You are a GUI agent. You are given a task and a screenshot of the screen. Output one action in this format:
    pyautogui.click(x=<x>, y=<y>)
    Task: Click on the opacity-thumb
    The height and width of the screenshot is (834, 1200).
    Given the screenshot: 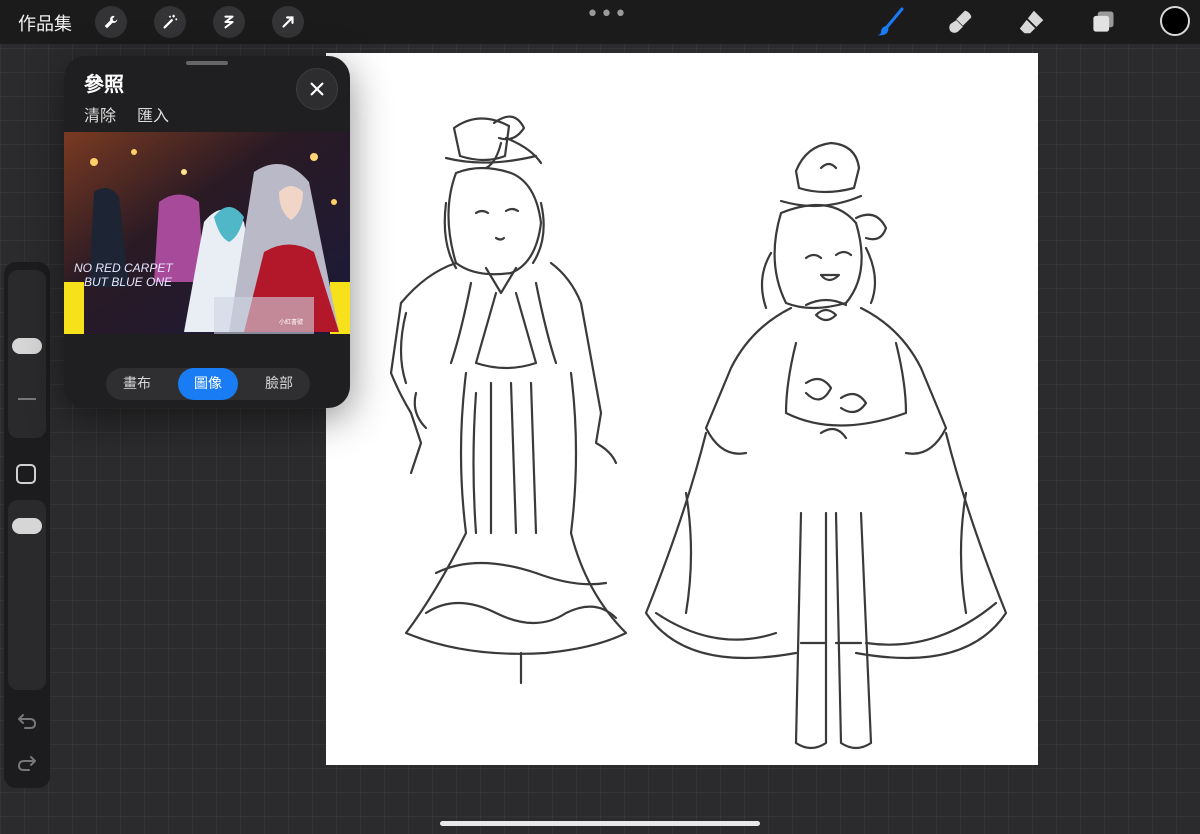 What is the action you would take?
    pyautogui.click(x=27, y=526)
    